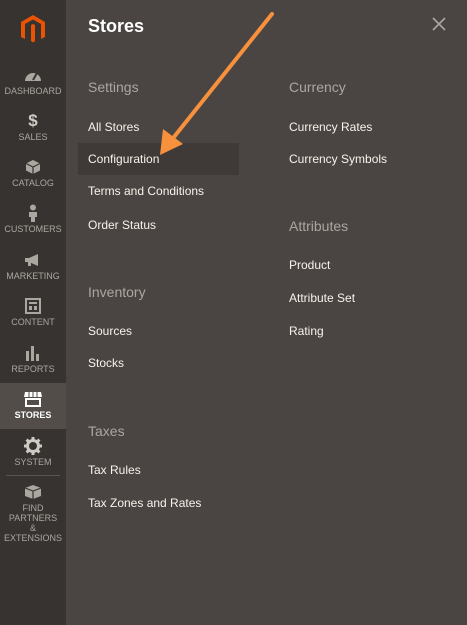 The image size is (467, 625). I want to click on sidebar-item-customers: CUSTOMERS, so click(33, 219).